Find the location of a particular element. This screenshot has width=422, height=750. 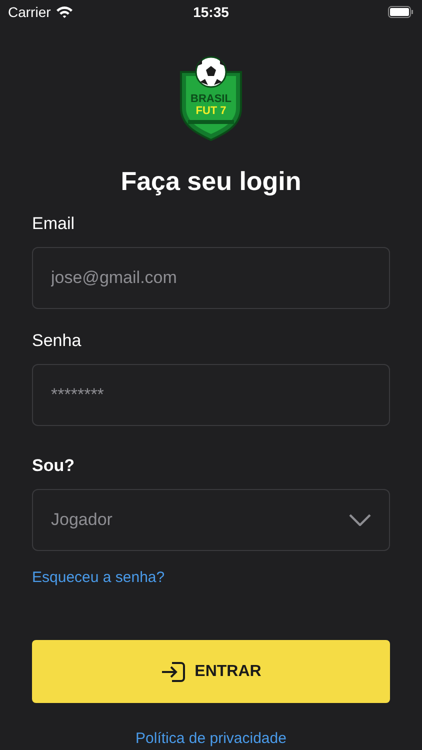

privacy-policy-link: Política de privacidade is located at coordinates (211, 738).